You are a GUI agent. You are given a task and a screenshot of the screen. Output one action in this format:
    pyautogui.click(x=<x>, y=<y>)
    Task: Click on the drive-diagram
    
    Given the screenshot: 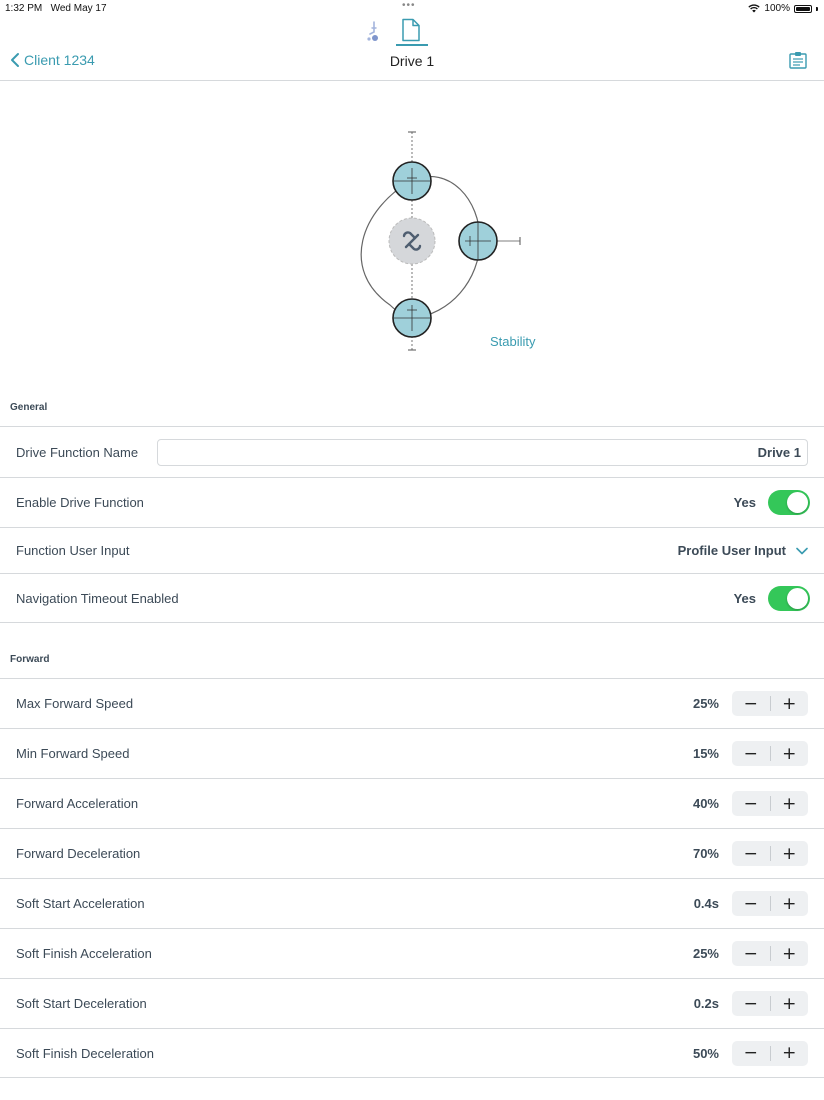 What is the action you would take?
    pyautogui.click(x=440, y=241)
    